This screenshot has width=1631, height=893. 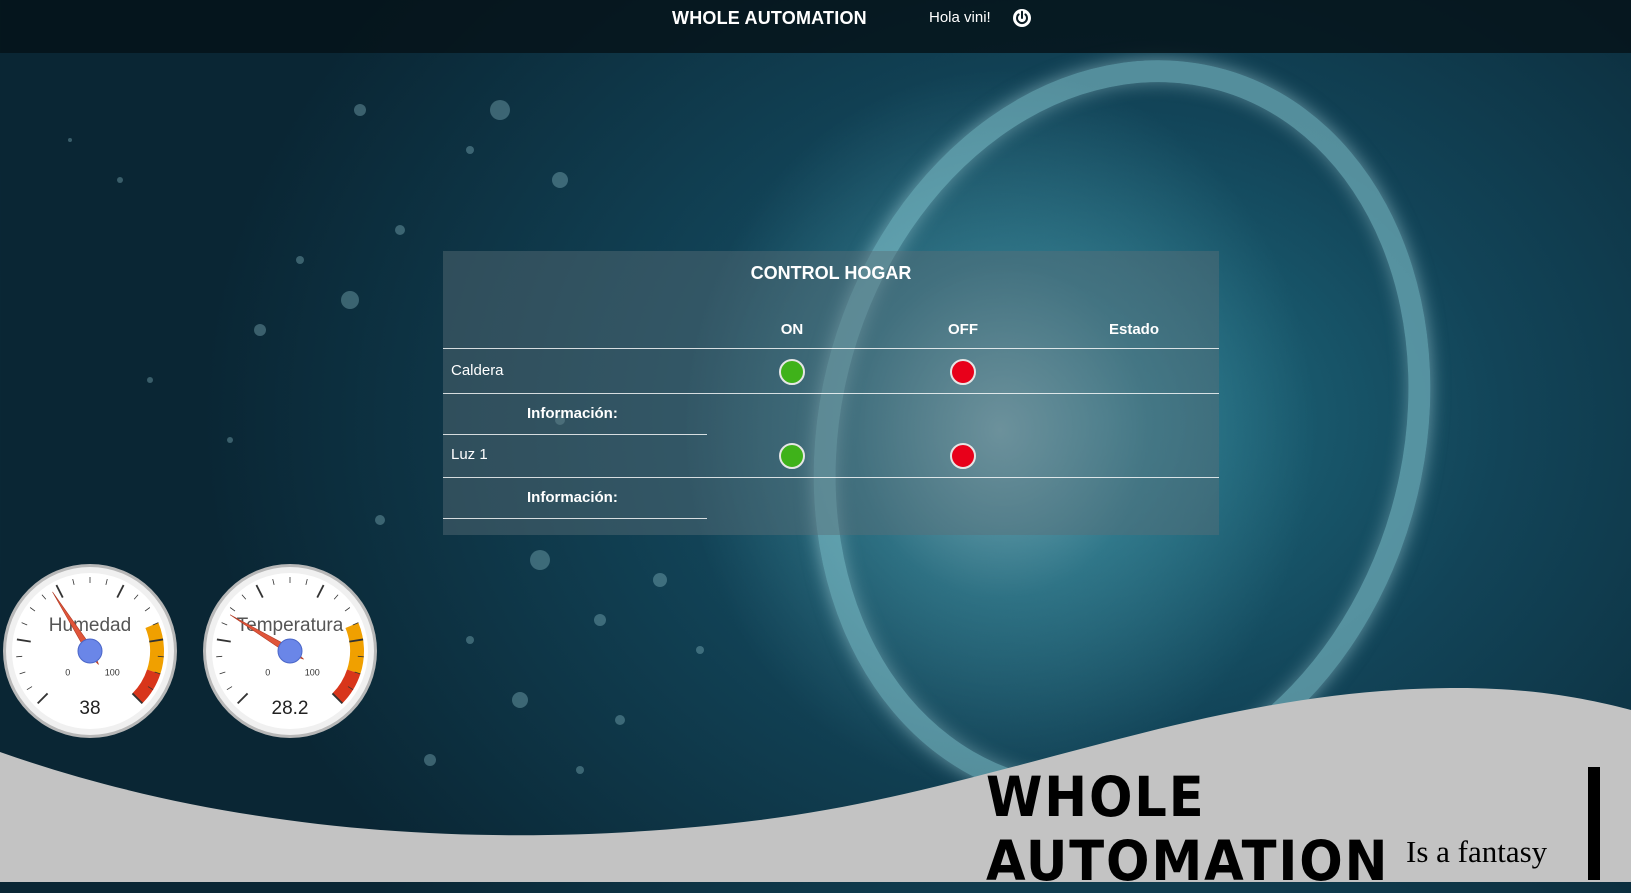 I want to click on footer-logo-title: WHOLE AUTOMATION, so click(x=1286, y=829).